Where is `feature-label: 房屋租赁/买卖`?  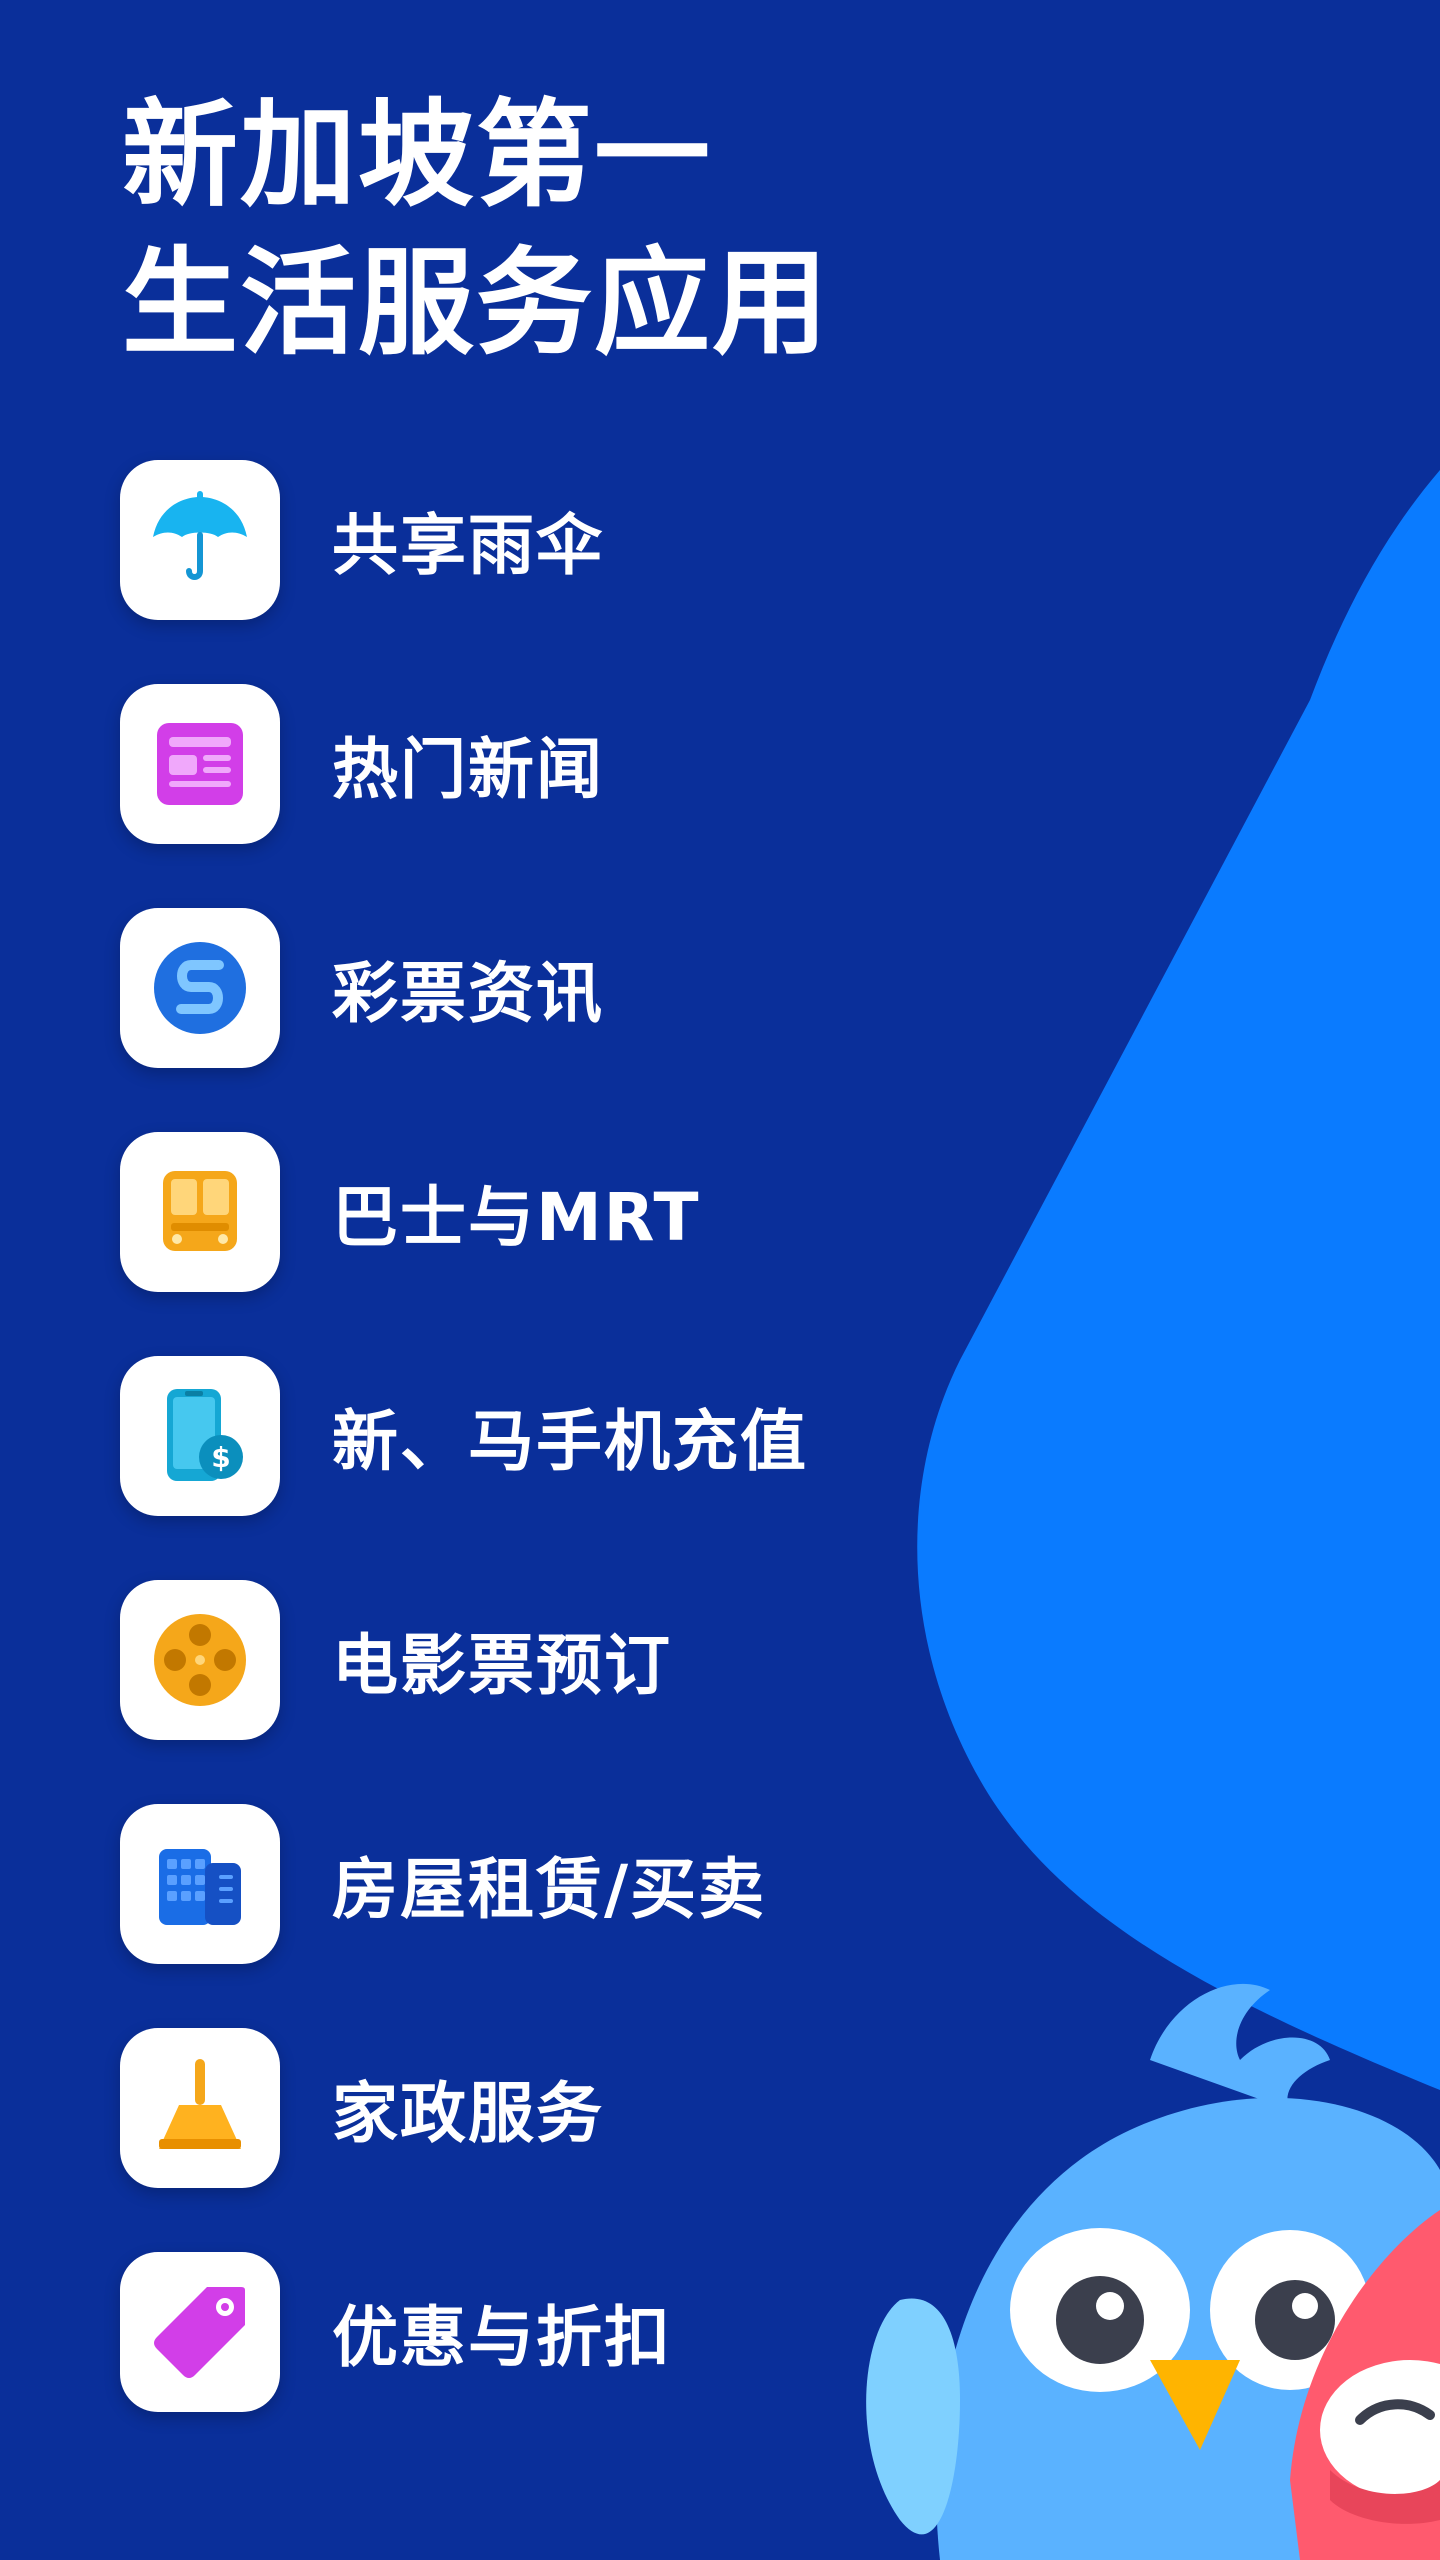
feature-label: 房屋租赁/买卖 is located at coordinates (549, 1889).